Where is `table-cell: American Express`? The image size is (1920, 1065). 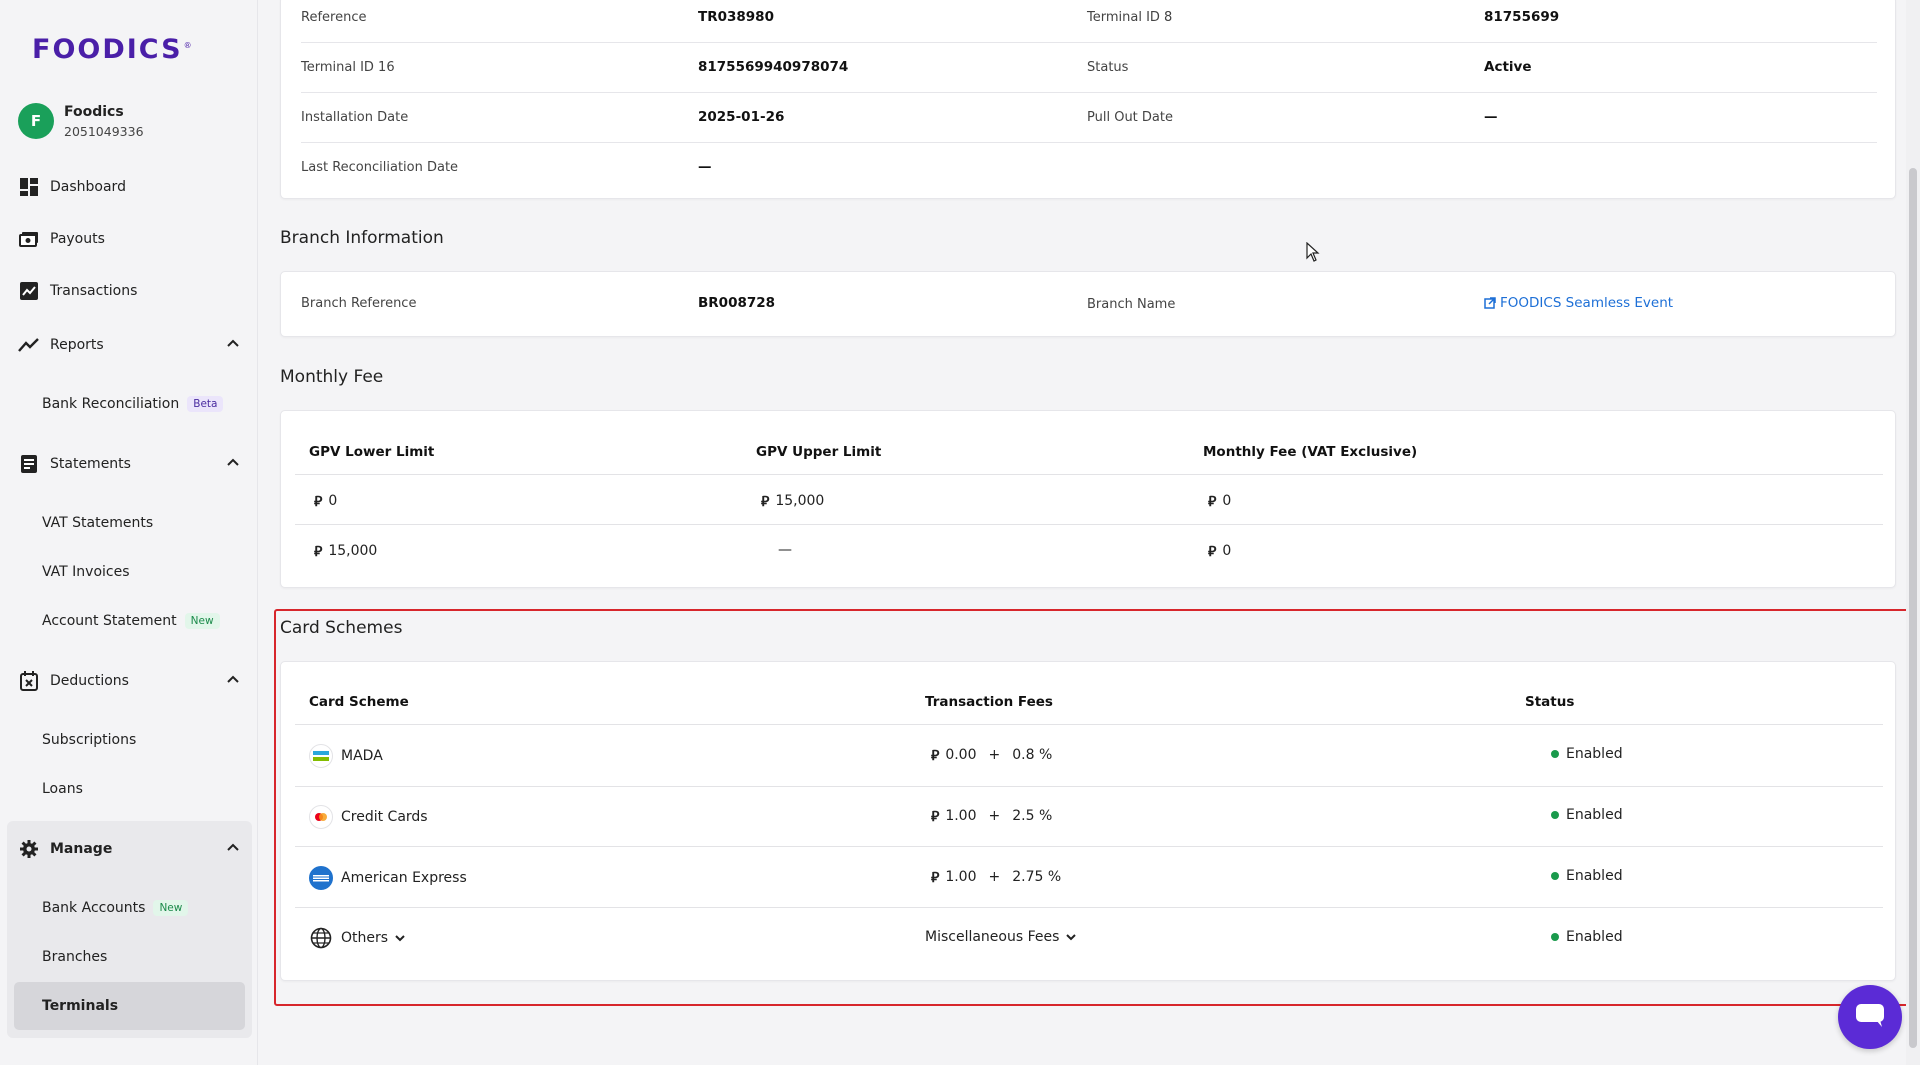 table-cell: American Express is located at coordinates (388, 878).